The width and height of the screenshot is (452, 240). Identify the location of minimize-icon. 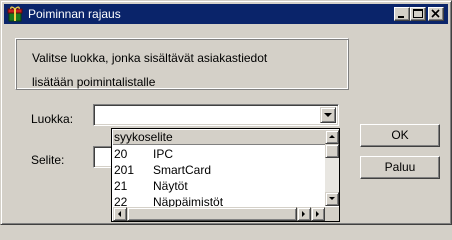
(401, 17).